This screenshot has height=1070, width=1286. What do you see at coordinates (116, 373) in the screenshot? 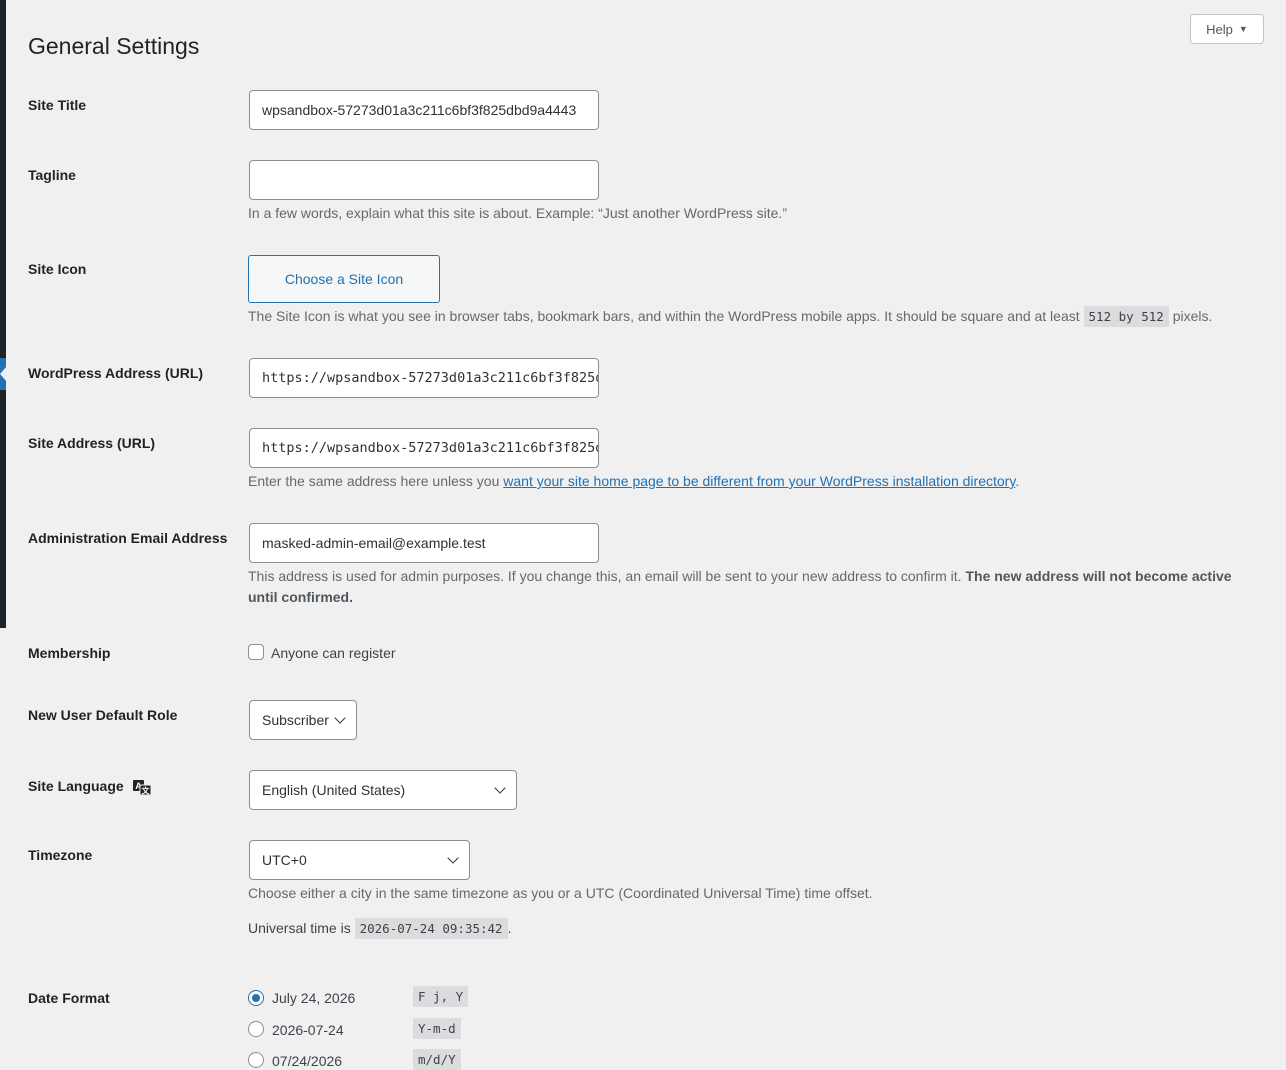
I see `wordpress-address-label: WordPress Address (URL)` at bounding box center [116, 373].